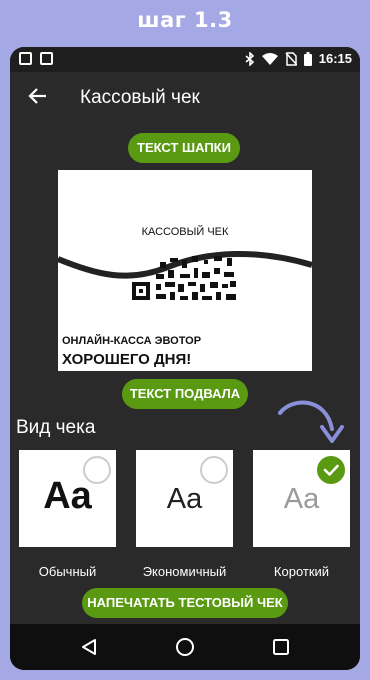 The width and height of the screenshot is (370, 680). I want to click on header-text-button: ТЕКСТ ШАПКИ, so click(184, 148).